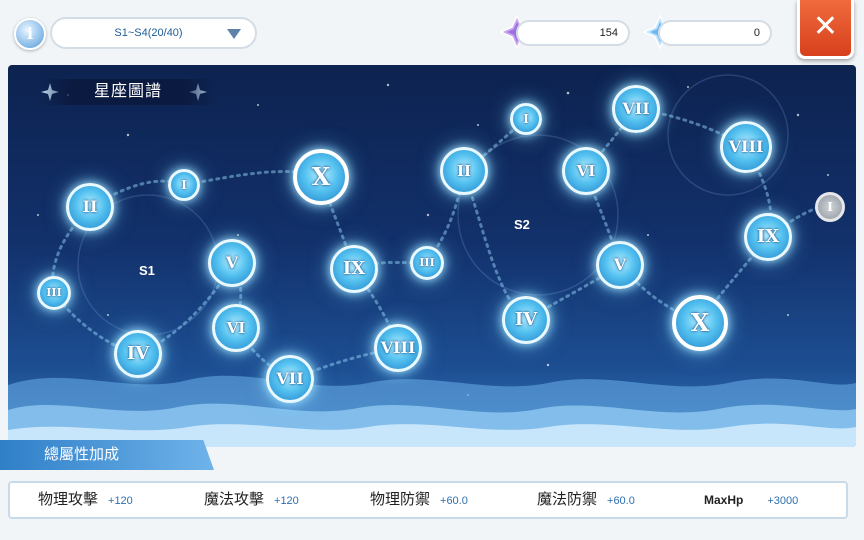 The width and height of the screenshot is (864, 540). What do you see at coordinates (746, 147) in the screenshot?
I see `star-node-s2-8: VIII` at bounding box center [746, 147].